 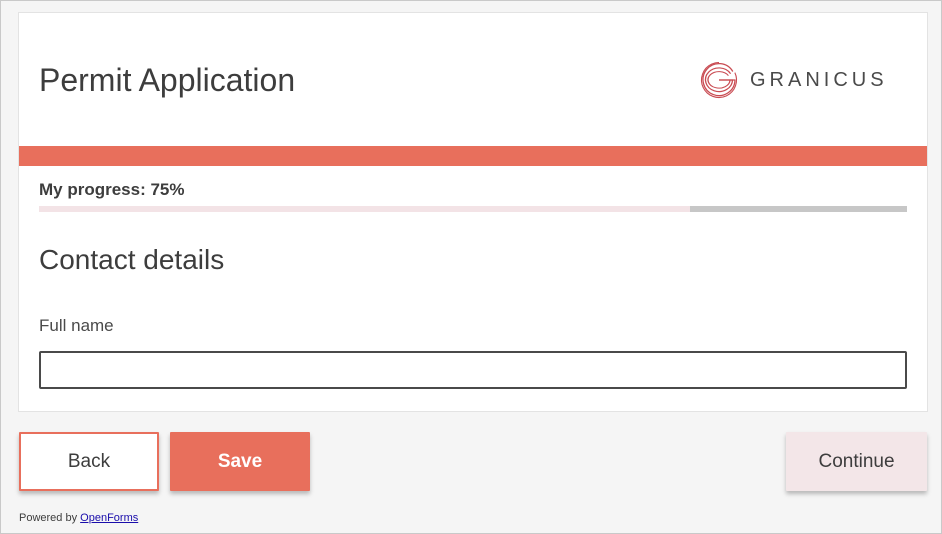 I want to click on accent-bar, so click(x=473, y=156).